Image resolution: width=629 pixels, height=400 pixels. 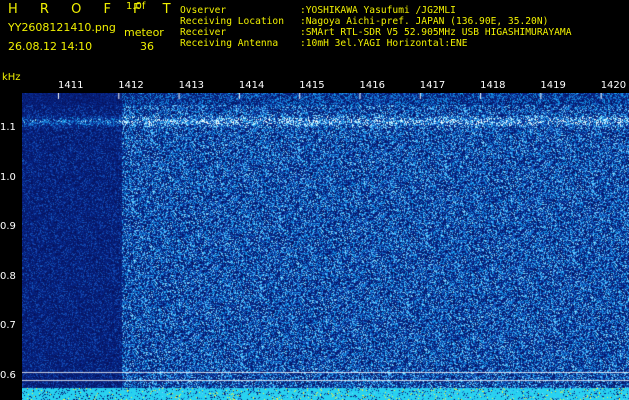 I want to click on capture-datetime: 26.08.12 14:10, so click(x=50, y=46).